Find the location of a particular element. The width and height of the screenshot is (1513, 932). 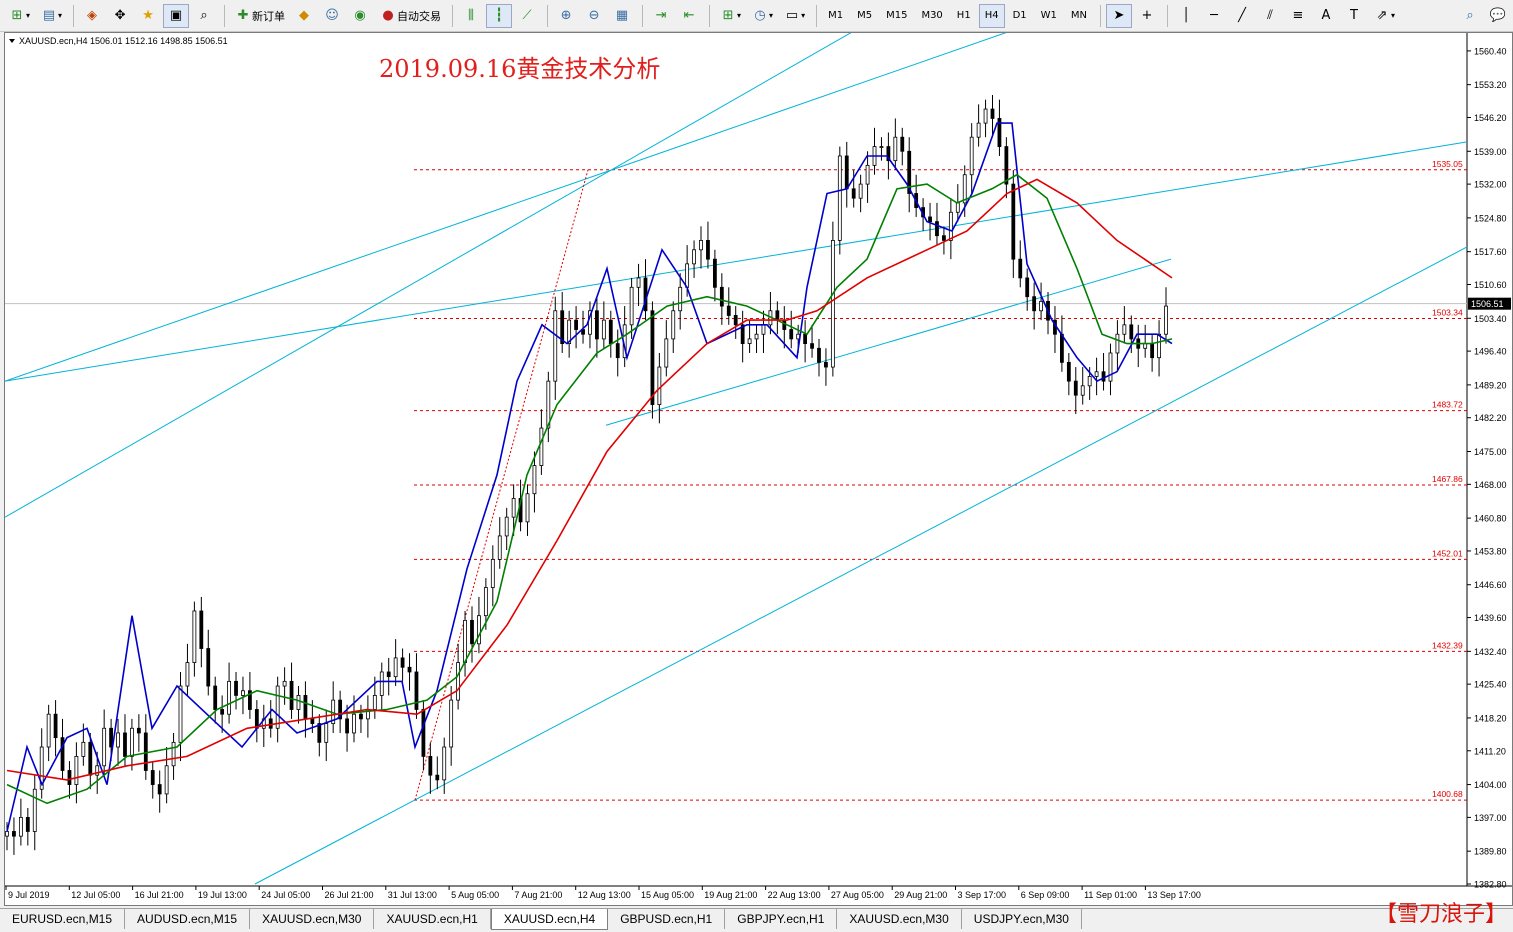

price-tick-label: 1482.20 is located at coordinates (1490, 418).